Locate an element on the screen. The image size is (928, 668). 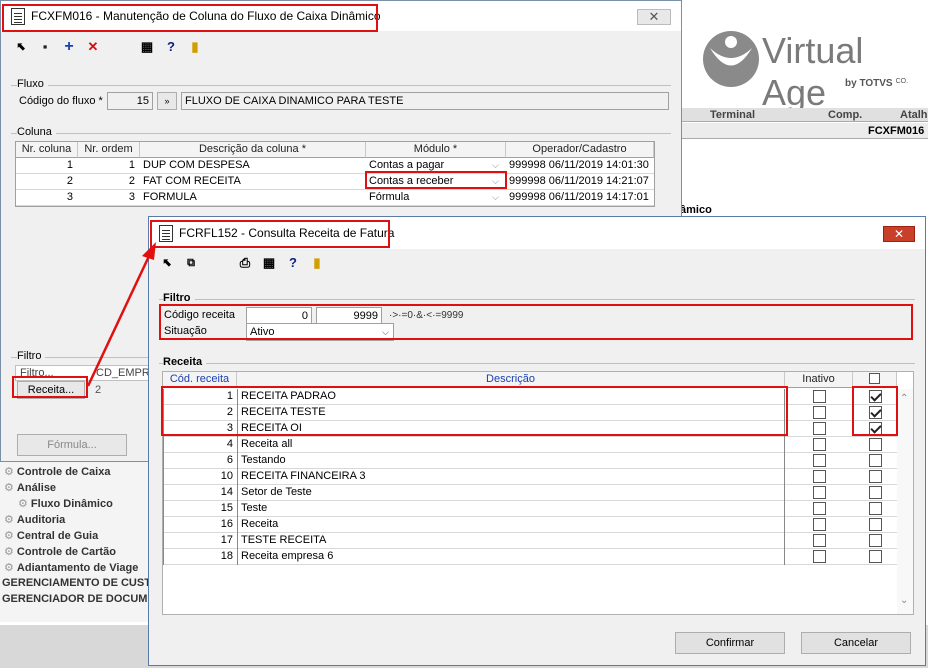
table-row: 10 RECEITA FINANCEIRA 3 is located at coordinates (530, 477).